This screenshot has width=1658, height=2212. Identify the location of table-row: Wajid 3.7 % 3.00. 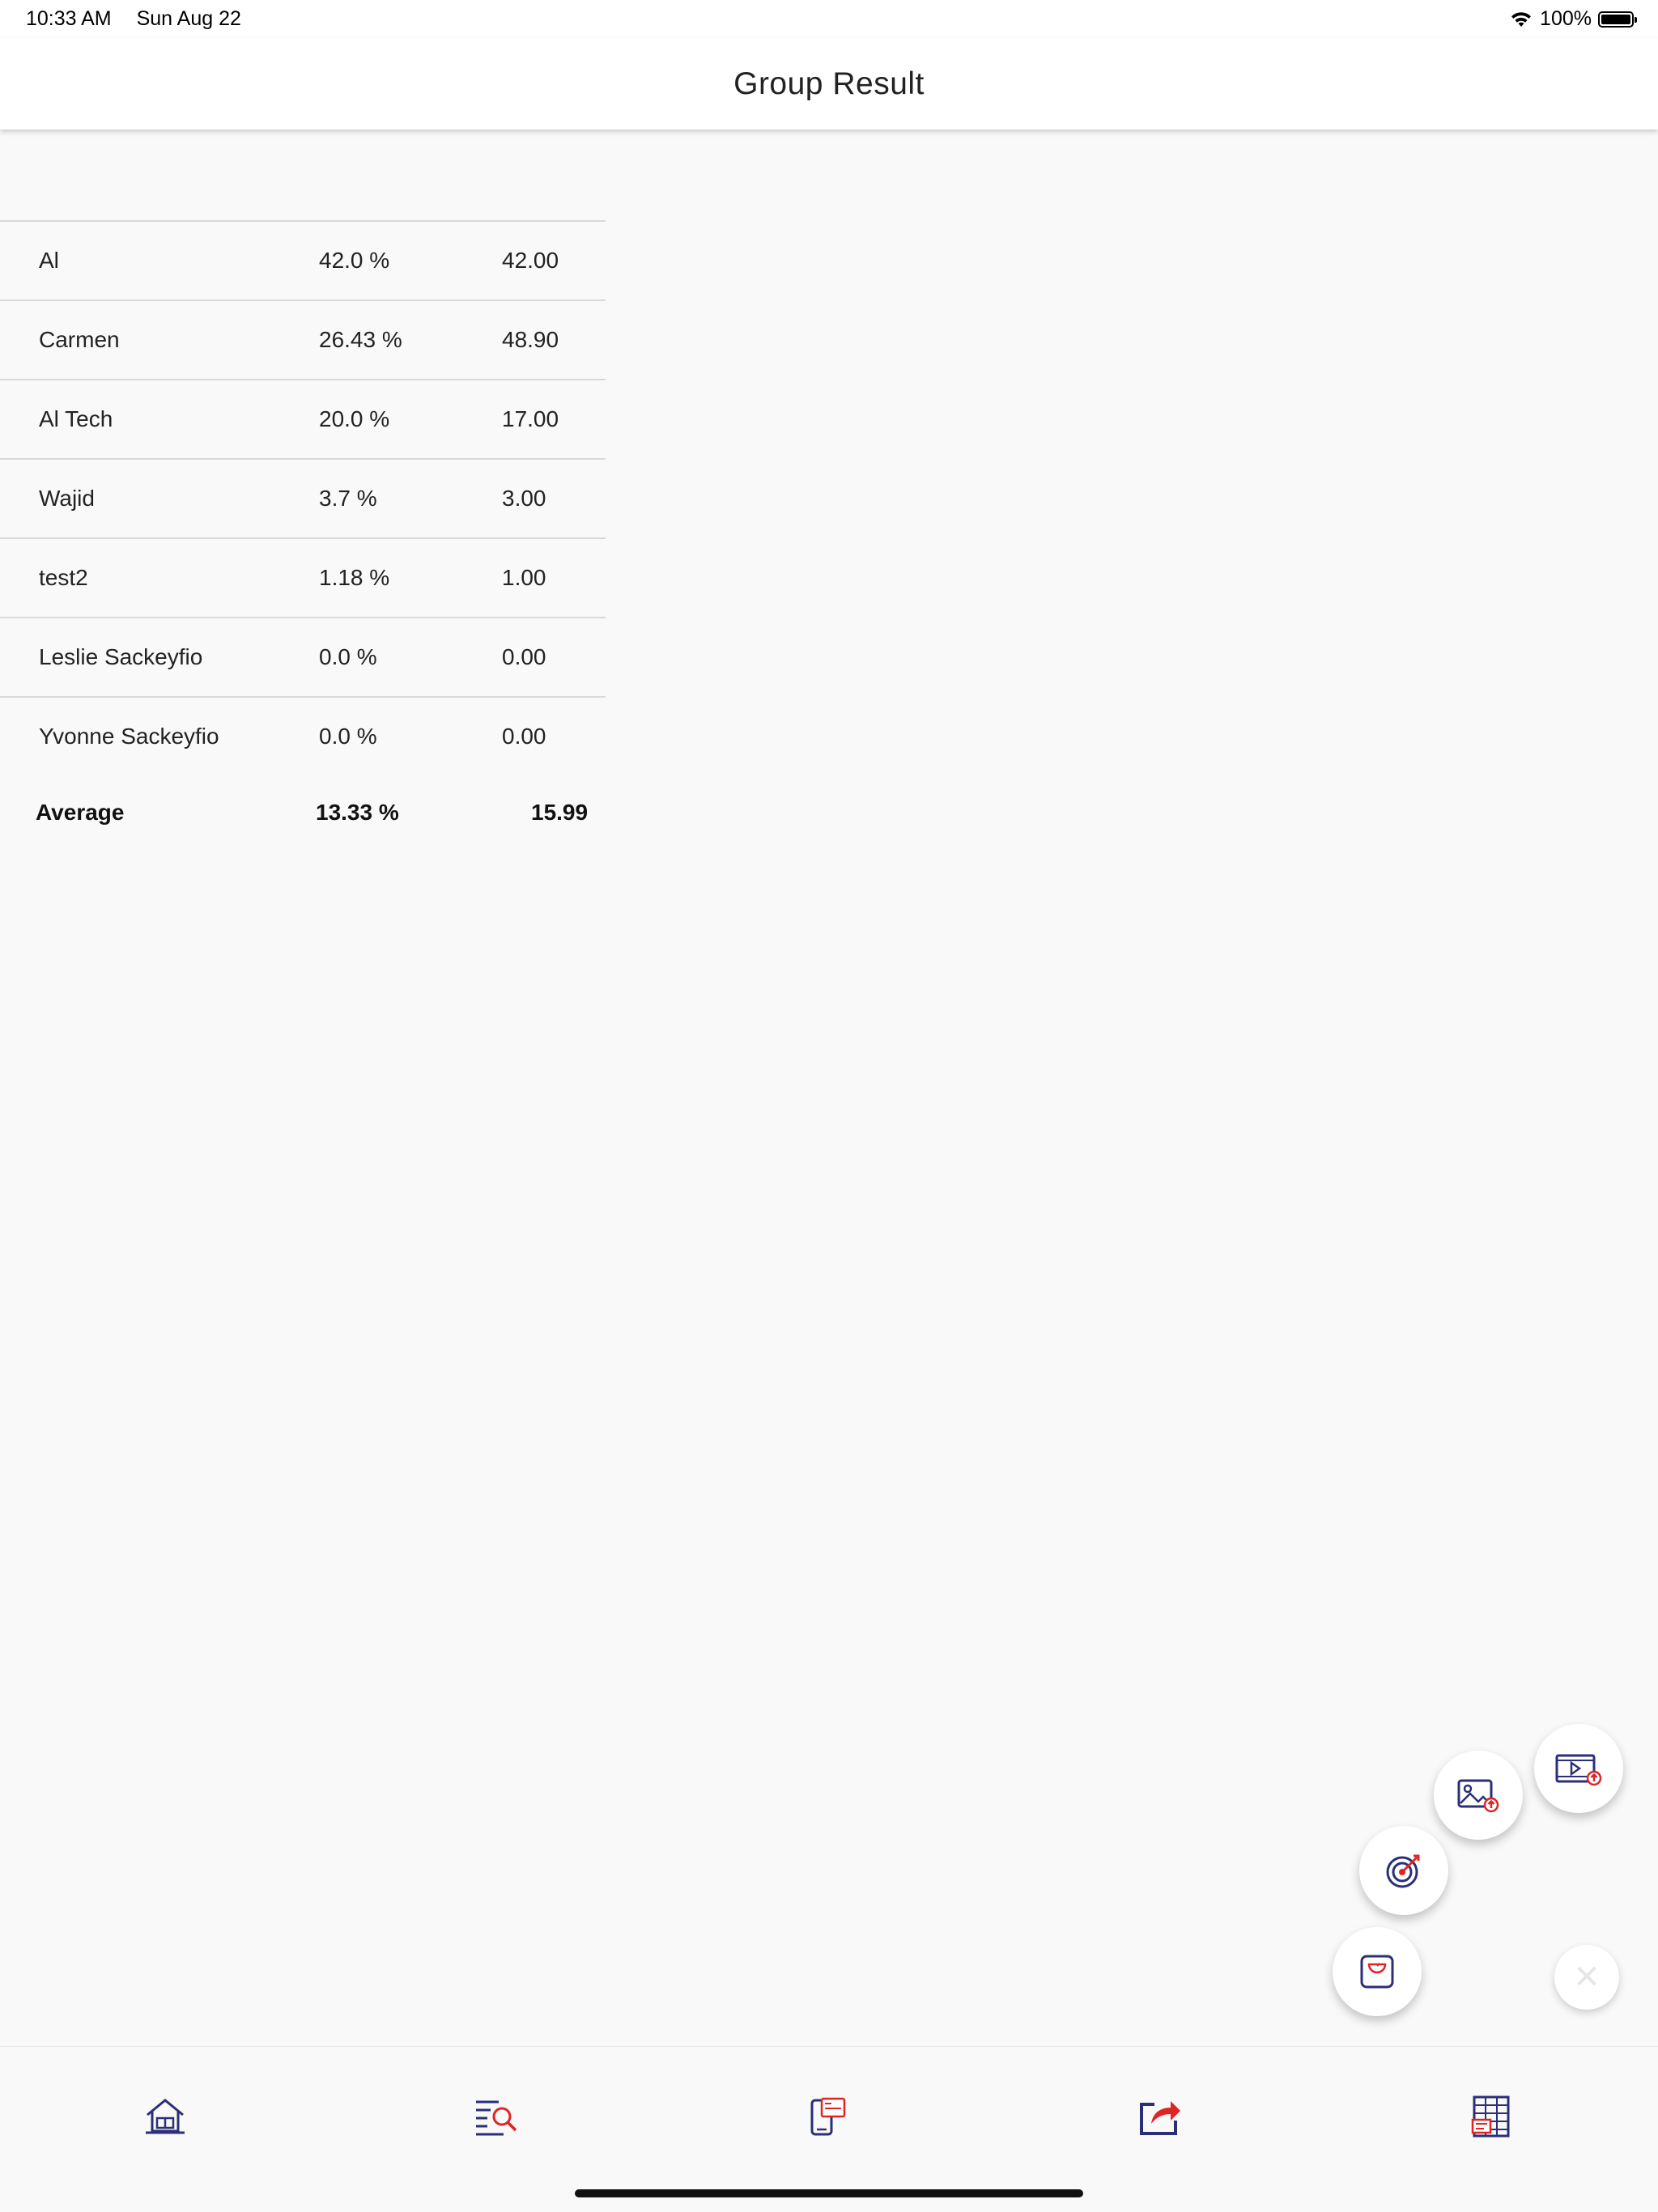
(303, 497).